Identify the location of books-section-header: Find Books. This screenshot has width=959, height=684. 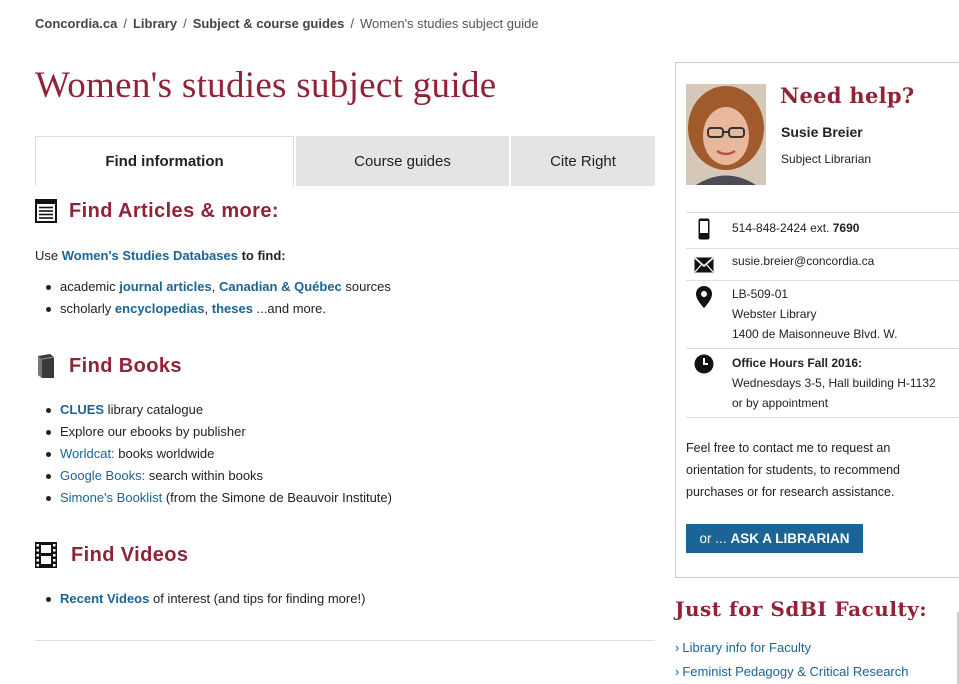
(108, 366).